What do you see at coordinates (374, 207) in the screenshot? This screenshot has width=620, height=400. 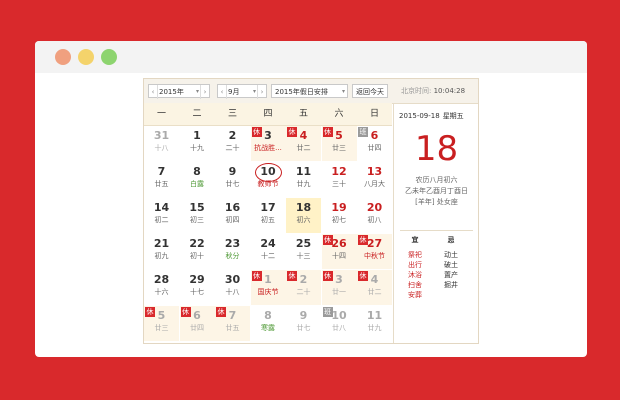 I see `day-number: 20` at bounding box center [374, 207].